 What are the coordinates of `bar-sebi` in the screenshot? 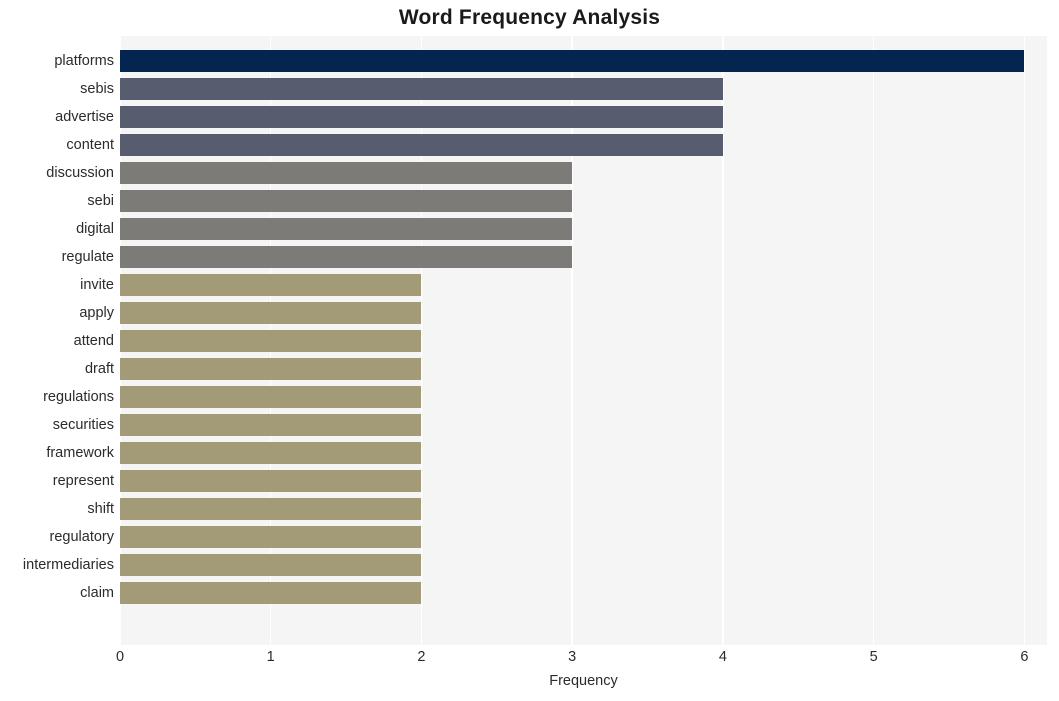 It's located at (346, 200).